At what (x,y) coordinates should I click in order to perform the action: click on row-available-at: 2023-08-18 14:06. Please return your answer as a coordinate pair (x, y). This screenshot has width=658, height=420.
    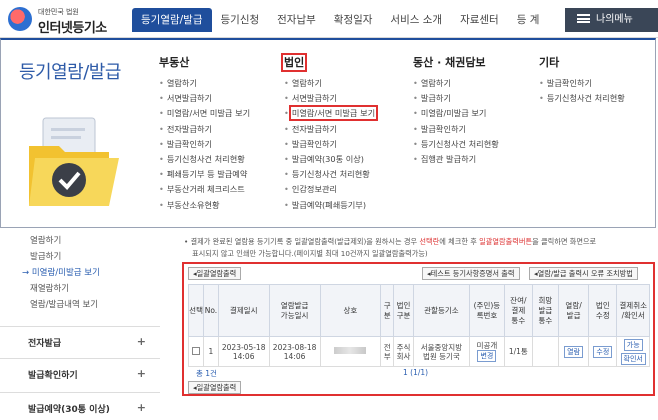
    Looking at the image, I should click on (294, 351).